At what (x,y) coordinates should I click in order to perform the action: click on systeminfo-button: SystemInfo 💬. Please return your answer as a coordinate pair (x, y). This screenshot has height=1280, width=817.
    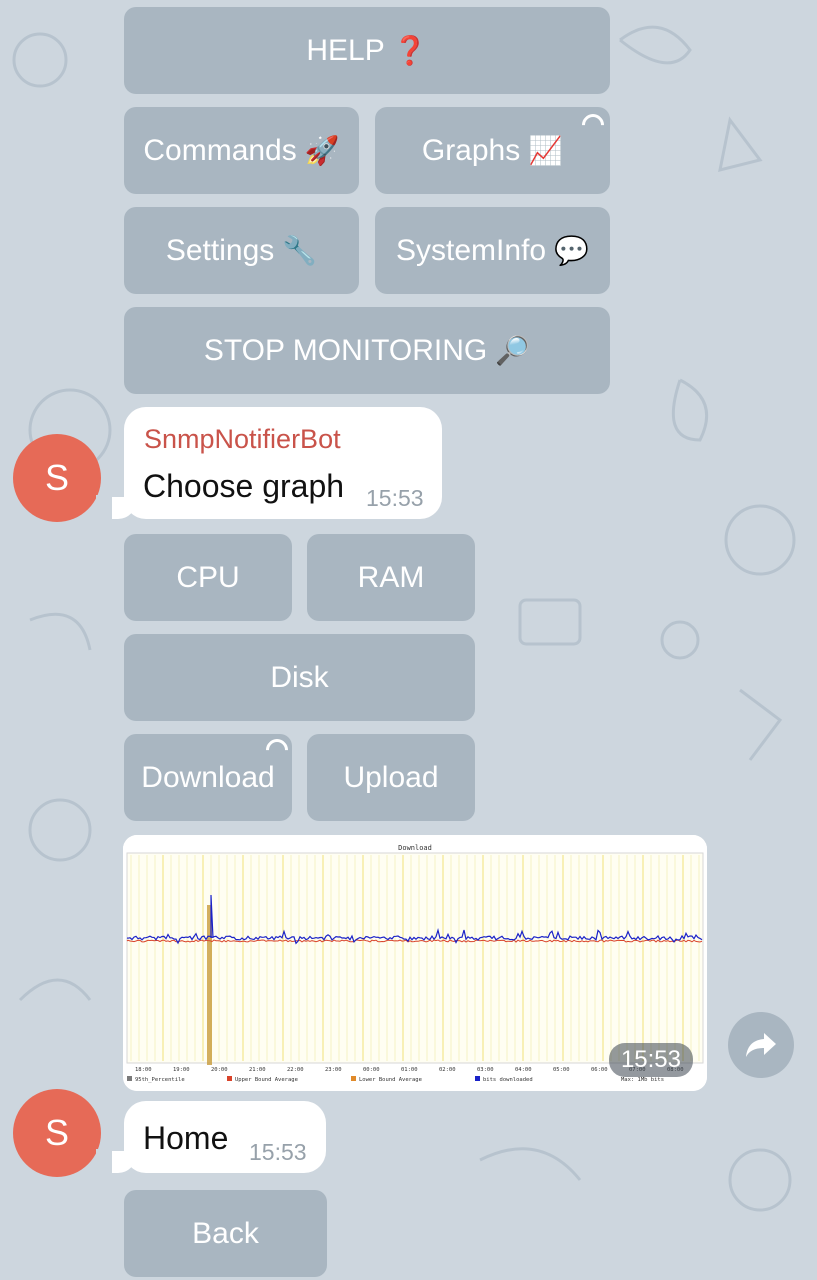
    Looking at the image, I should click on (492, 250).